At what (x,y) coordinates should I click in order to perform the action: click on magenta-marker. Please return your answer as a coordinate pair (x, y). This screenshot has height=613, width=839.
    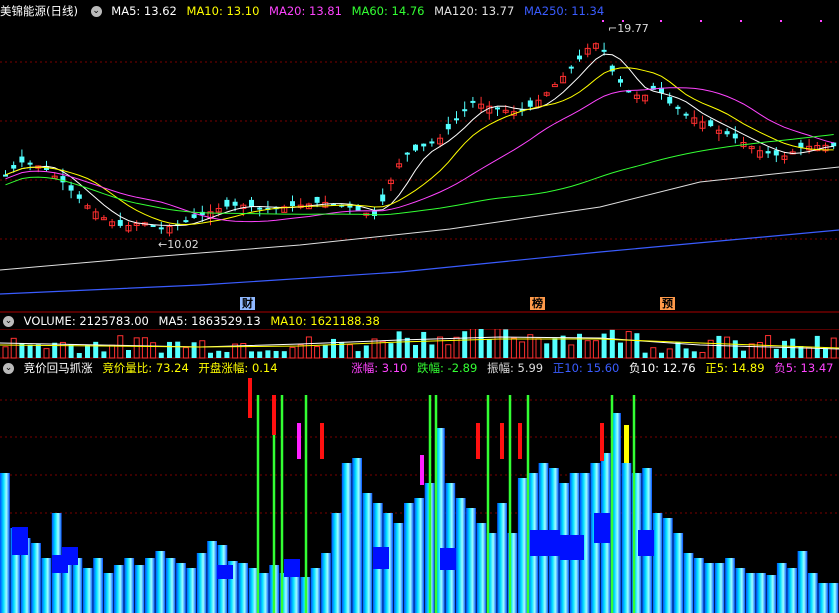
    Looking at the image, I should click on (299, 441).